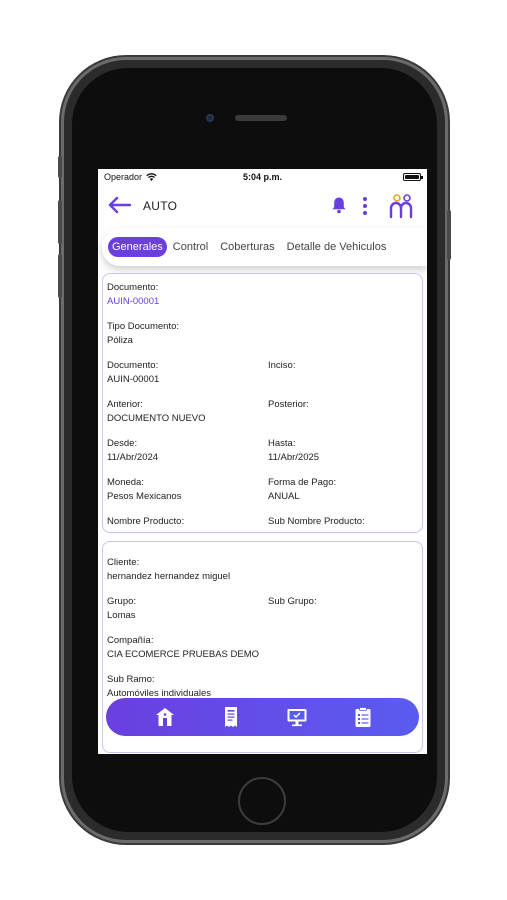 The image size is (507, 900). What do you see at coordinates (133, 301) in the screenshot?
I see `documento-link: AUIN-00001` at bounding box center [133, 301].